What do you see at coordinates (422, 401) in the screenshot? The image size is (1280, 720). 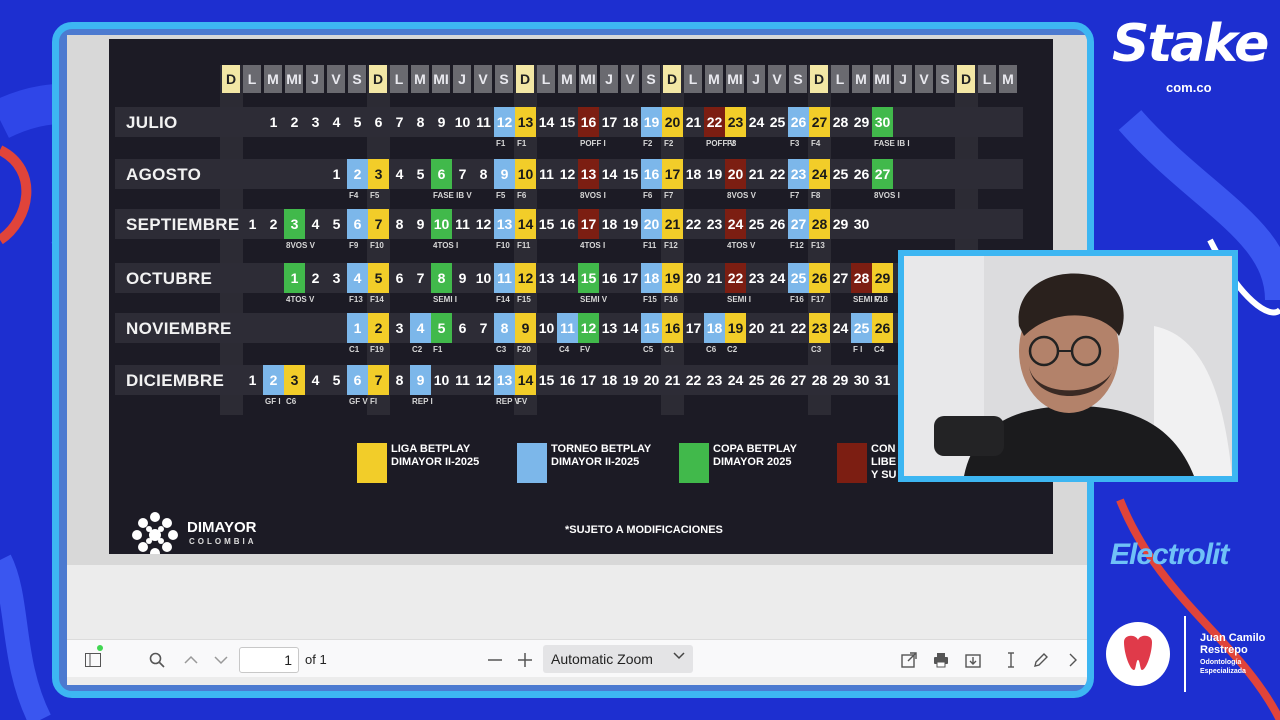 I see `match-note: REP I` at bounding box center [422, 401].